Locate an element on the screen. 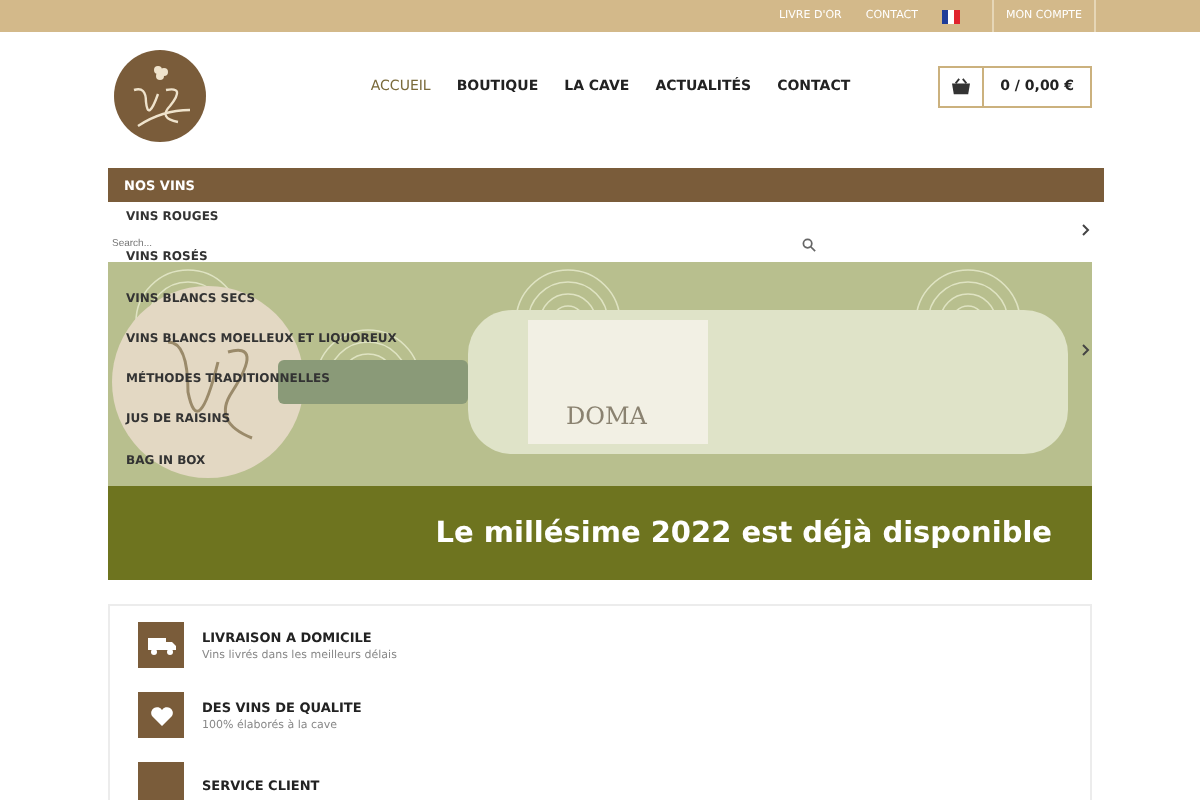  bottle-label-text: DOMA is located at coordinates (606, 416).